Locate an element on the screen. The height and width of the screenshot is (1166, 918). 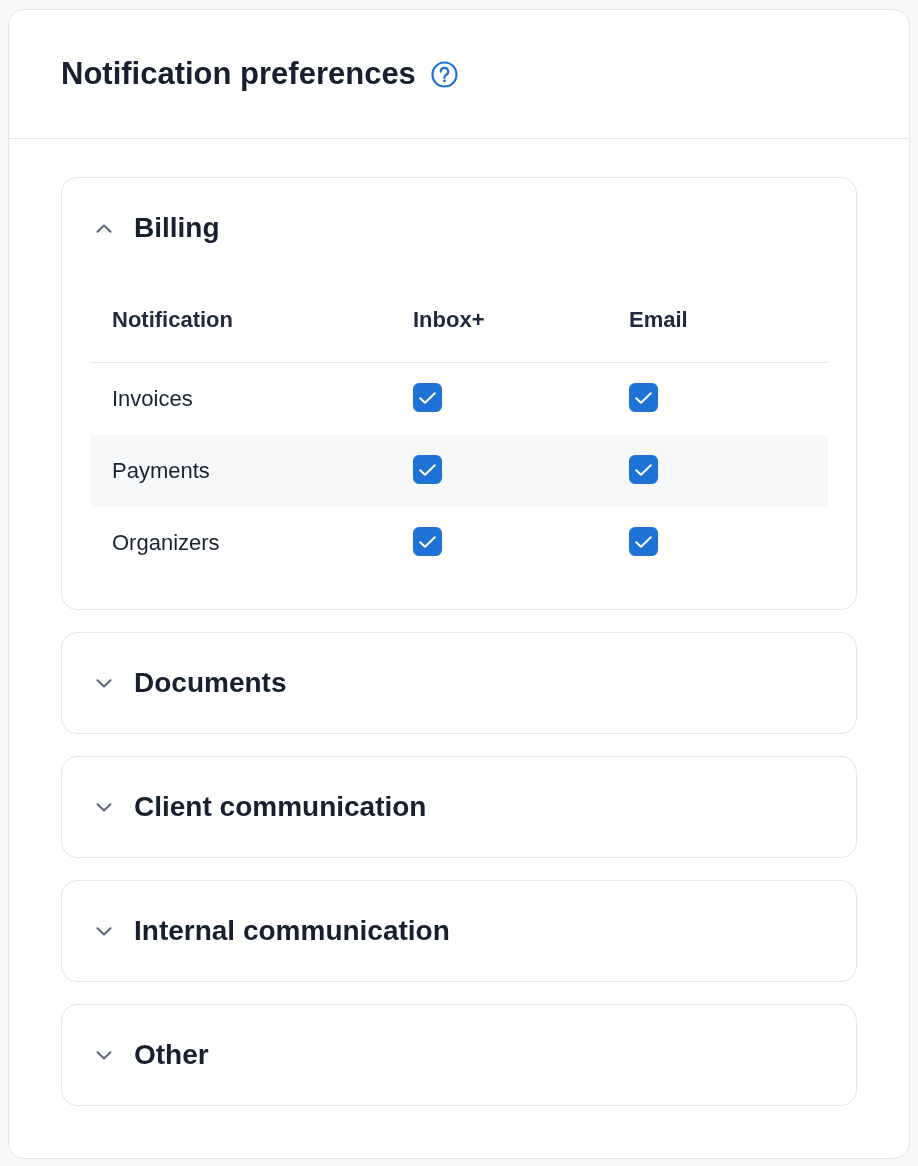
section-toggle: Billing is located at coordinates (158, 228).